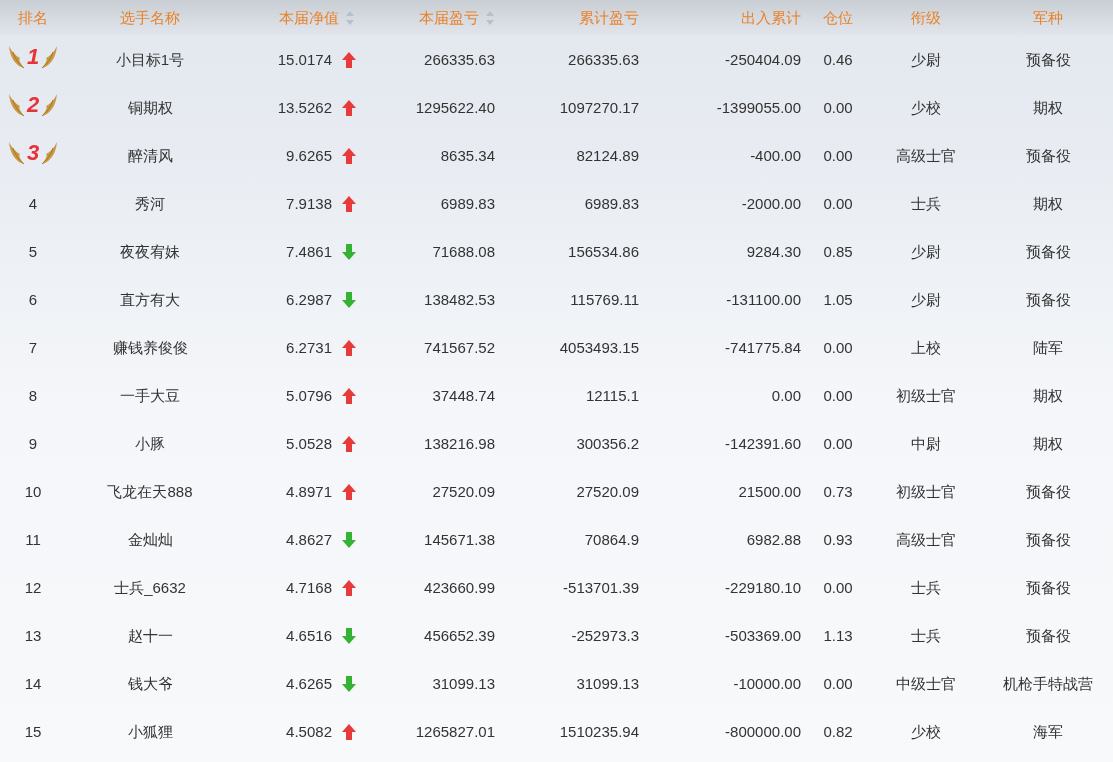 Image resolution: width=1113 pixels, height=762 pixels. Describe the element at coordinates (309, 635) in the screenshot. I see `net-value: 4.6516` at that location.